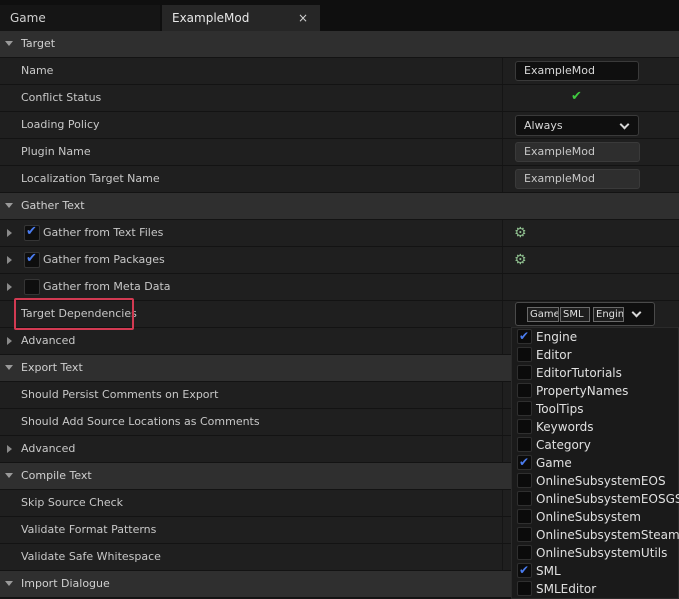 This screenshot has width=679, height=599. I want to click on dependency-option: OnlineSubsystemEOSGS, so click(595, 499).